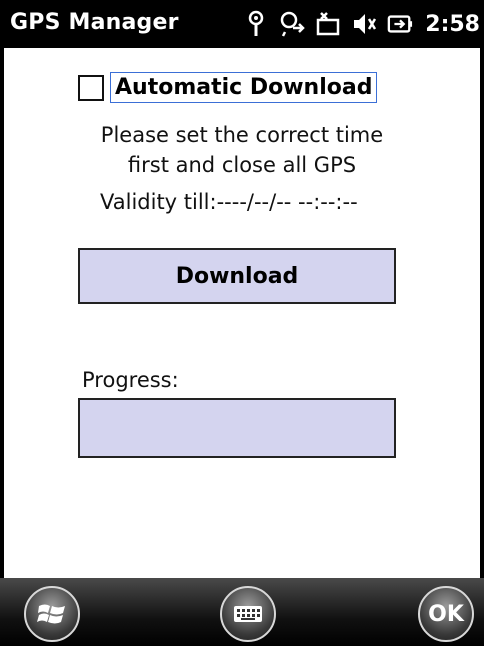  What do you see at coordinates (452, 24) in the screenshot?
I see `clock: 2:58` at bounding box center [452, 24].